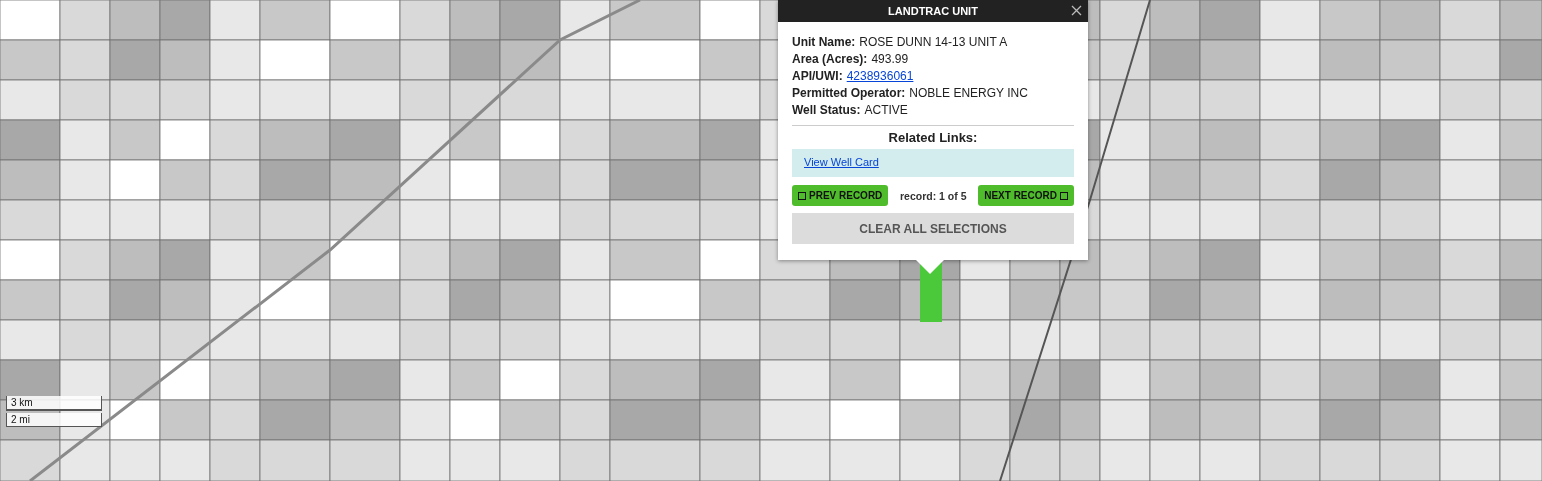  Describe the element at coordinates (933, 42) in the screenshot. I see `field-value: ROSE DUNN 14-13 UNIT A` at that location.